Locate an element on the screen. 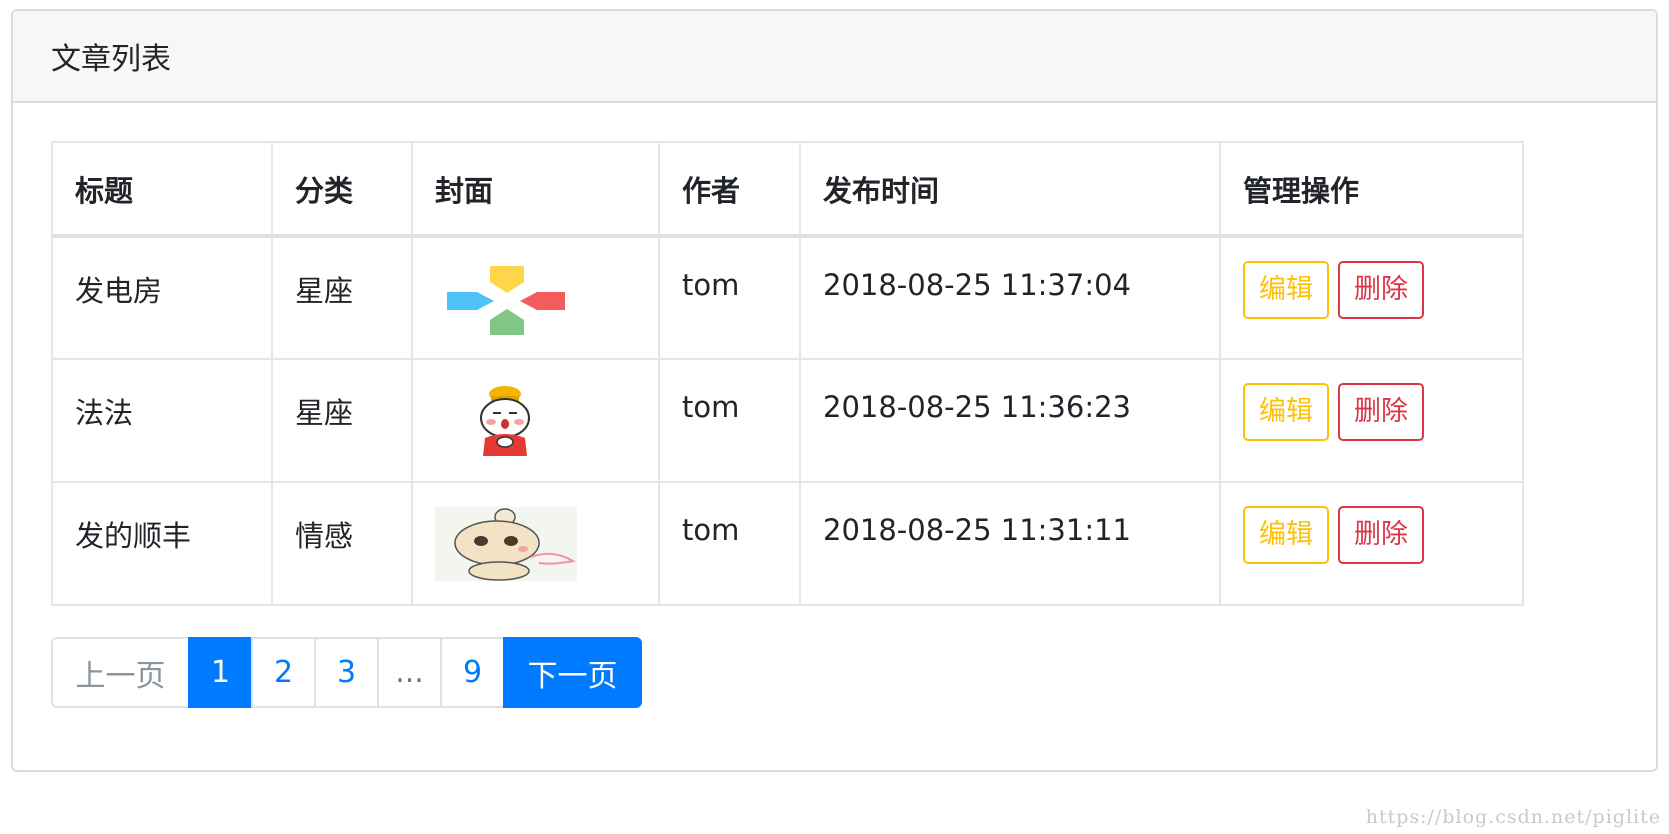 The image size is (1669, 834). page-9-button: 9 is located at coordinates (472, 672).